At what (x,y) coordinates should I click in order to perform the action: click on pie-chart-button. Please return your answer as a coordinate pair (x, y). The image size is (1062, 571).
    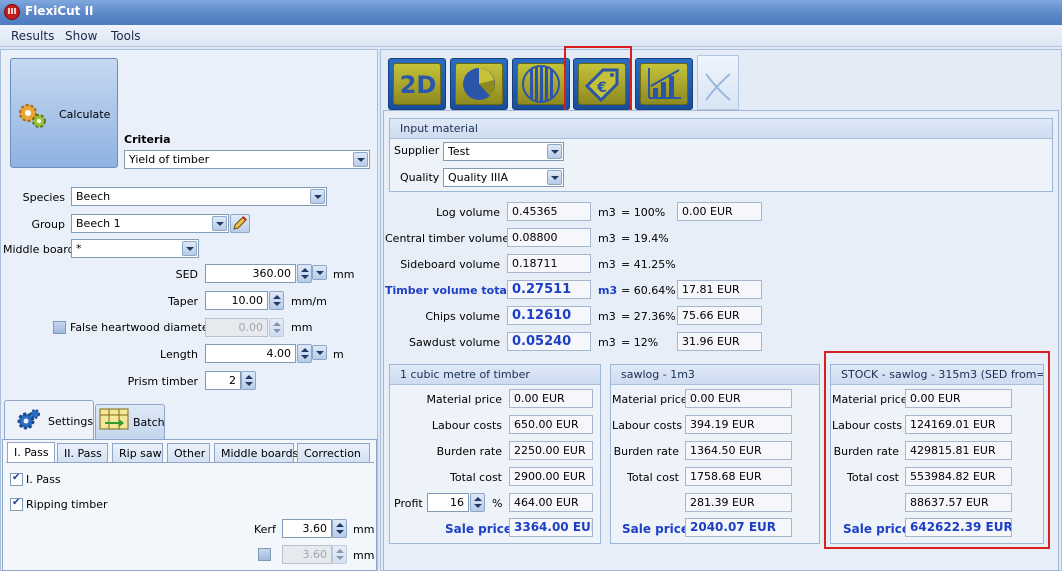
    Looking at the image, I should click on (479, 84).